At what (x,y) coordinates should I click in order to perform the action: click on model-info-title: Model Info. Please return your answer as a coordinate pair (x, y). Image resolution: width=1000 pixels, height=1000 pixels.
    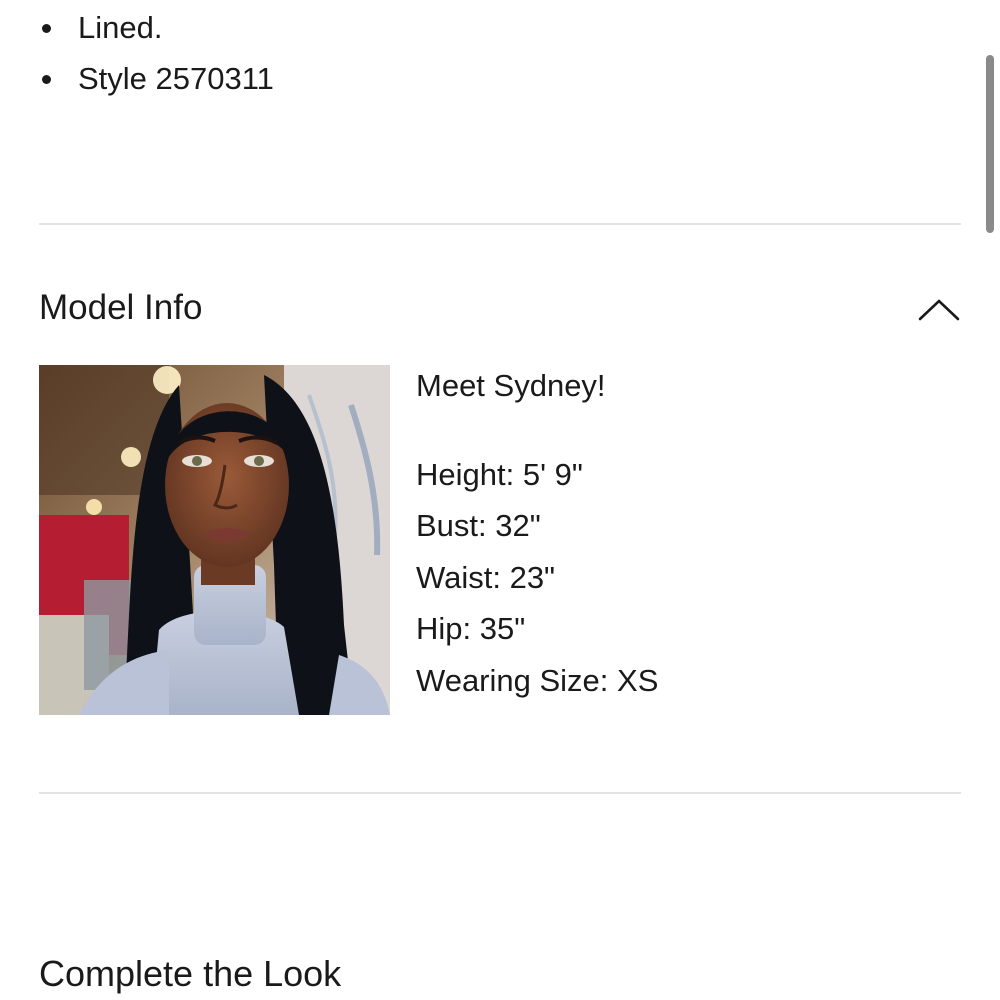
    Looking at the image, I should click on (121, 307).